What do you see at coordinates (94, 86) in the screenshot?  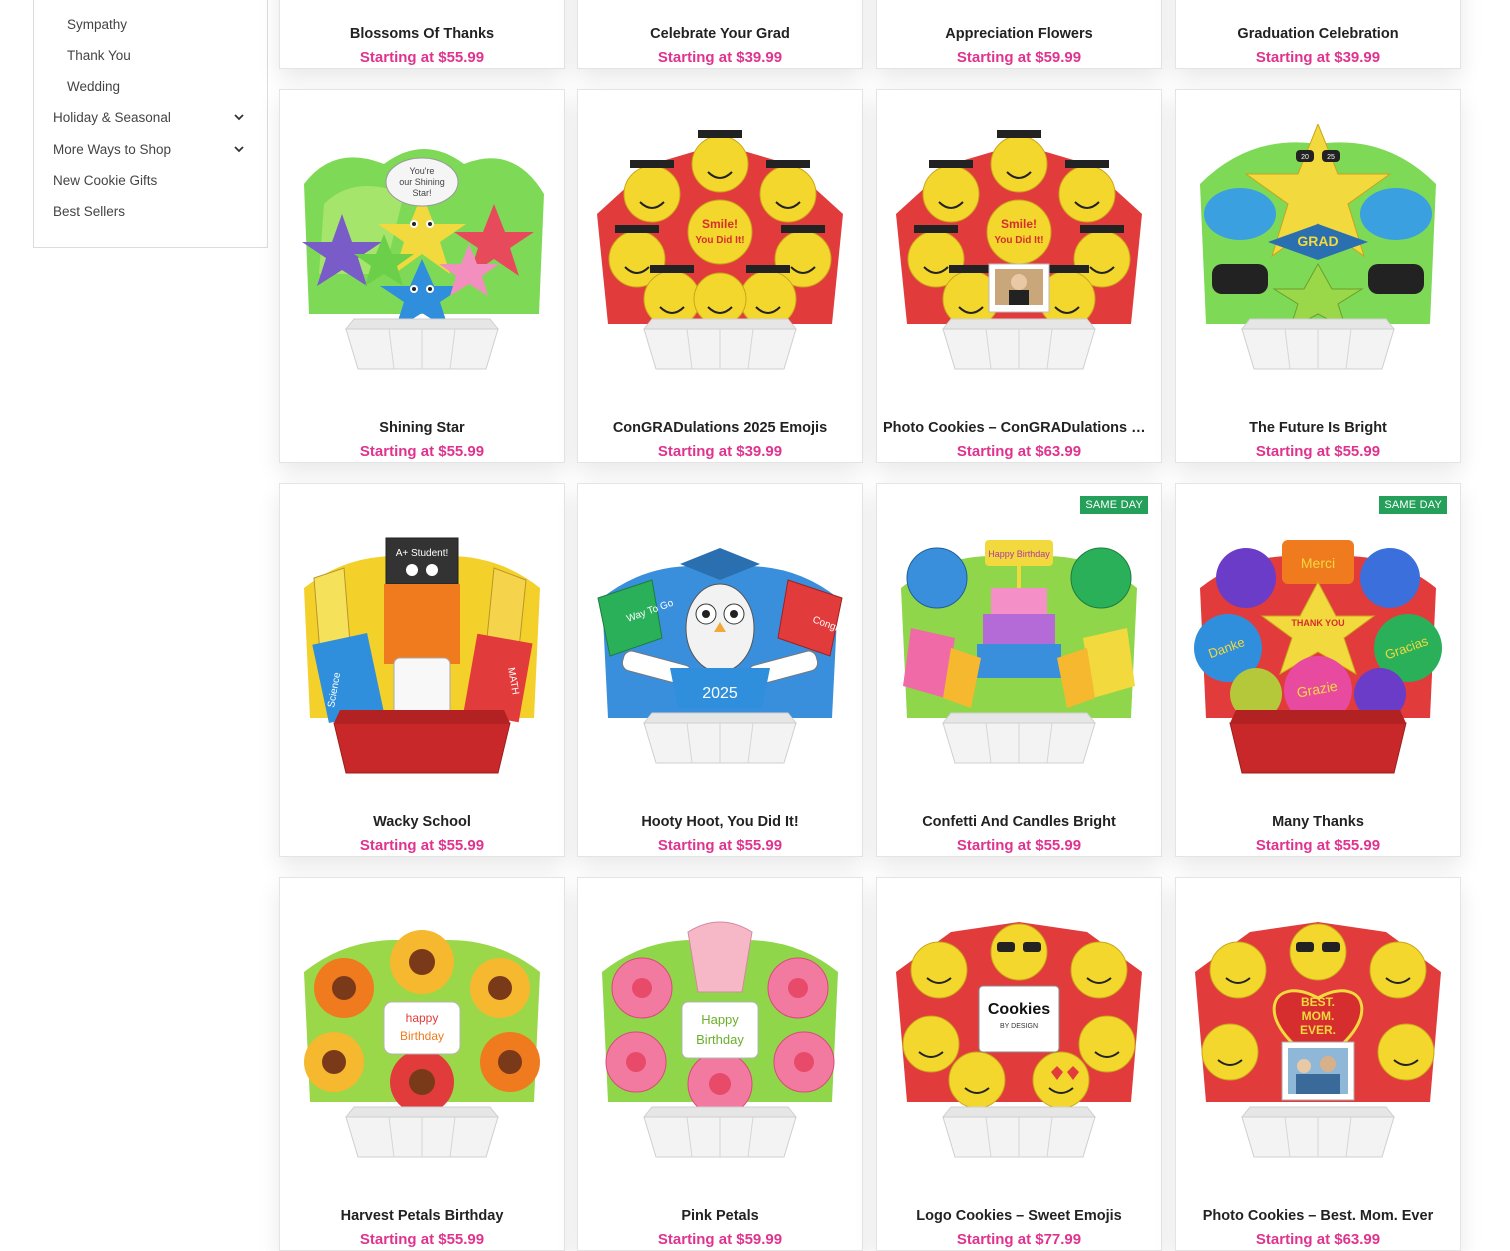 I see `sidebar-item-label: Wedding` at bounding box center [94, 86].